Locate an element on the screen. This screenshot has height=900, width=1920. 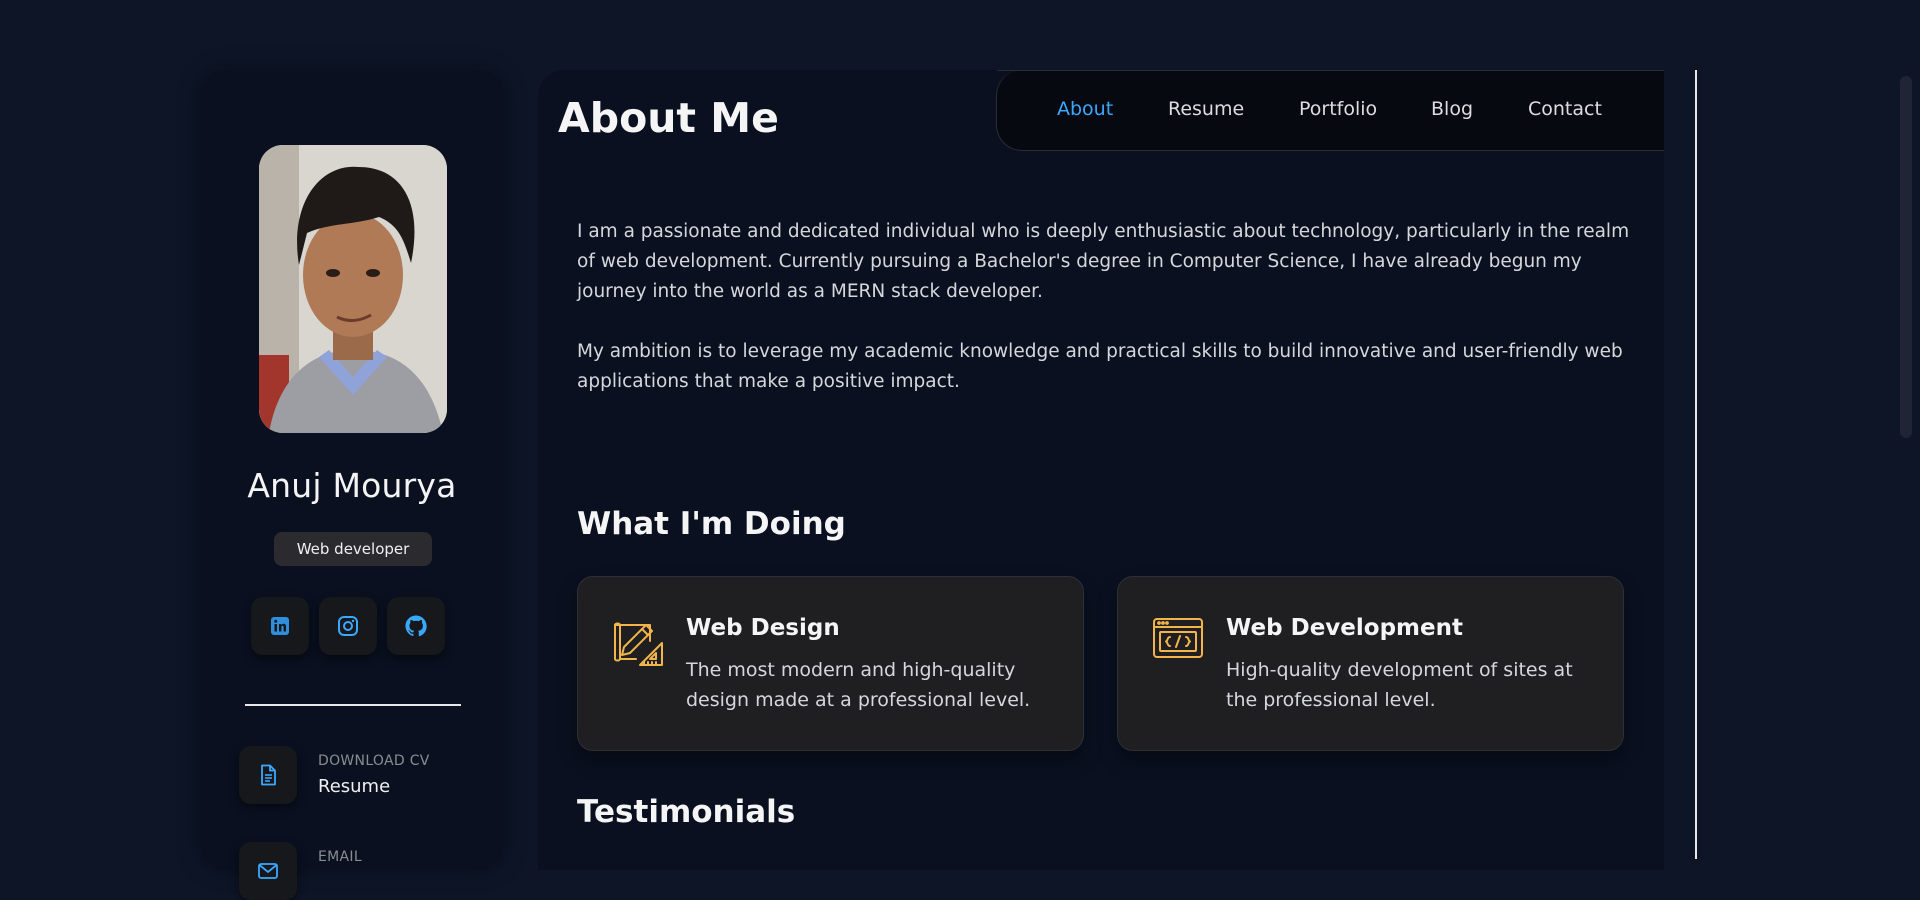
service-title: Web Development is located at coordinates (1344, 628).